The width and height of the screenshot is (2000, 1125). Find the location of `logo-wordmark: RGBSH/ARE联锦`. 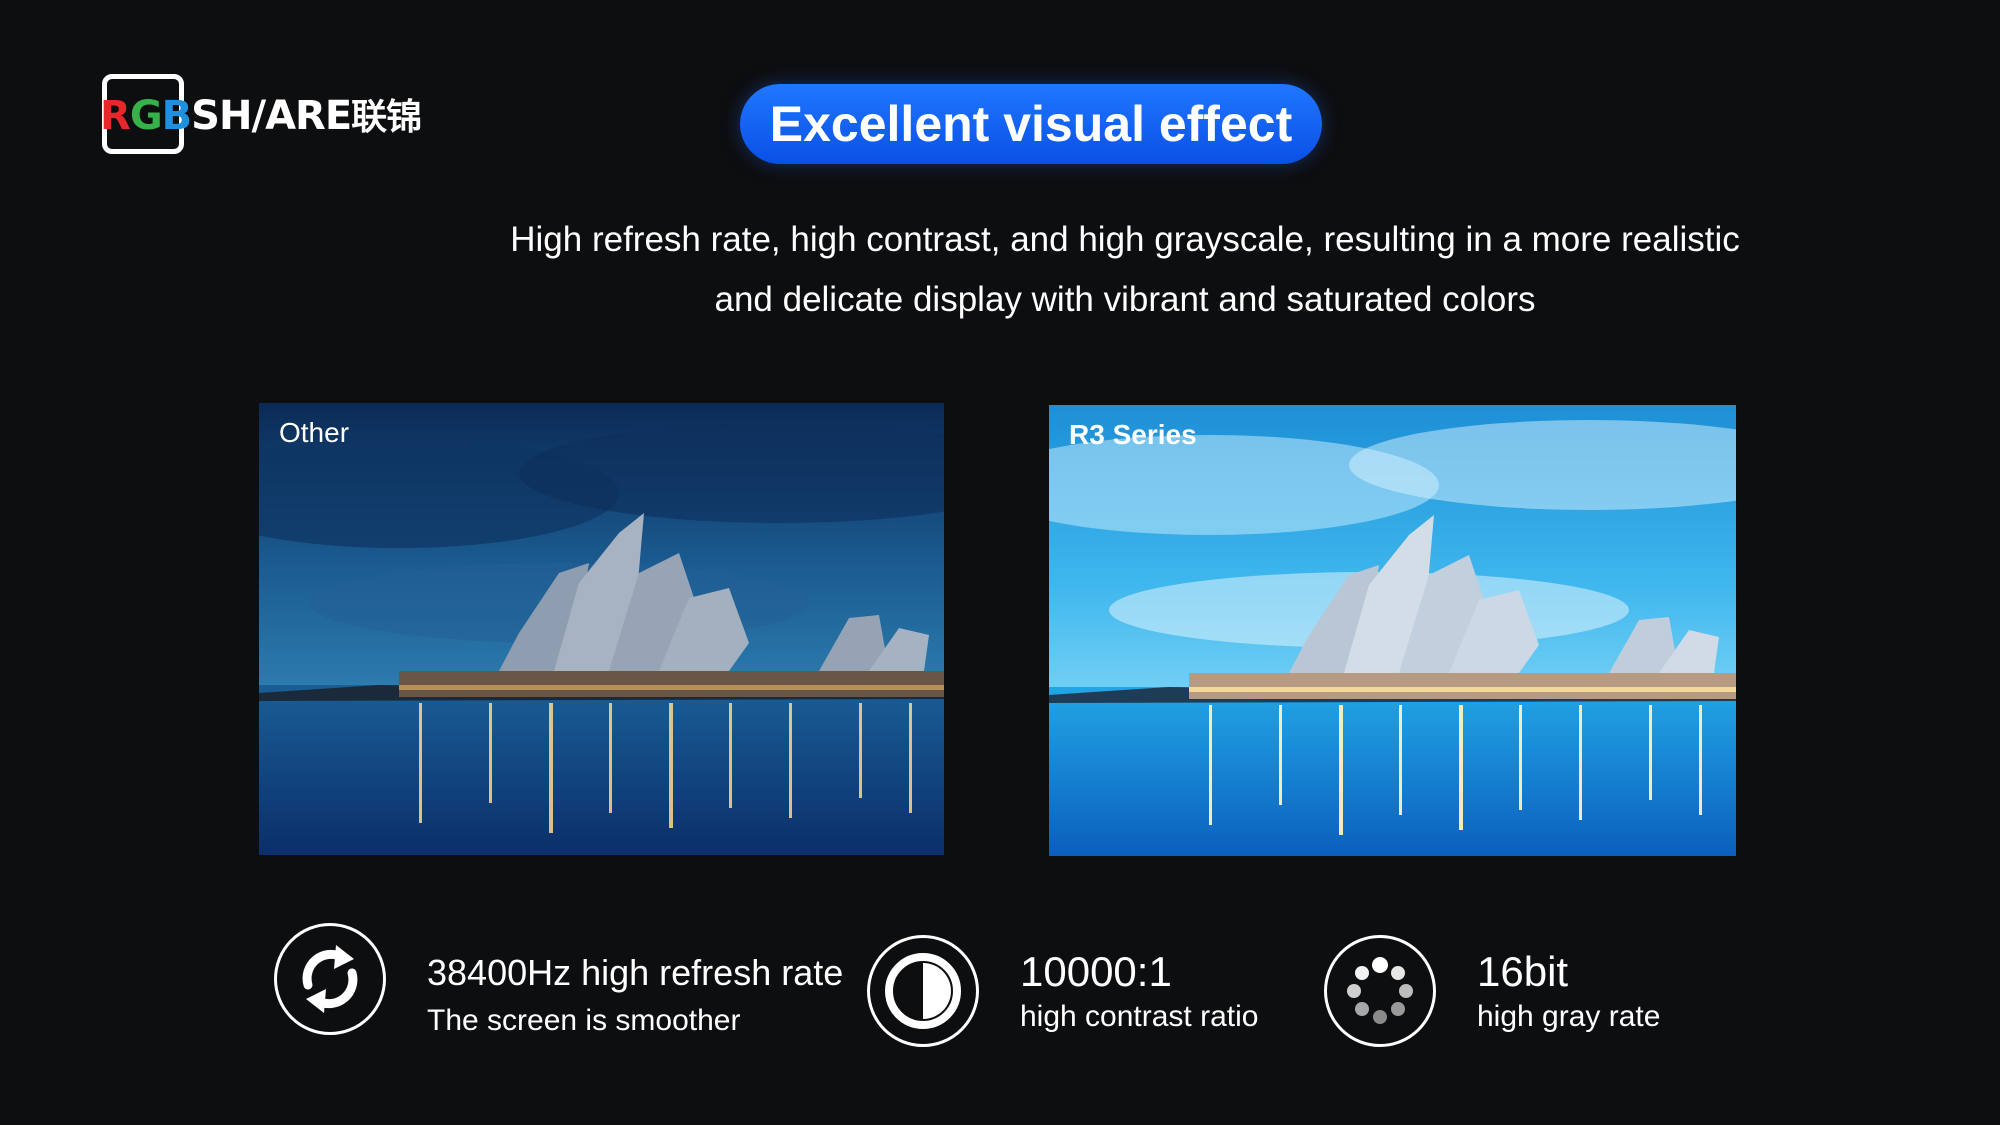

logo-wordmark: RGBSH/ARE联锦 is located at coordinates (261, 116).